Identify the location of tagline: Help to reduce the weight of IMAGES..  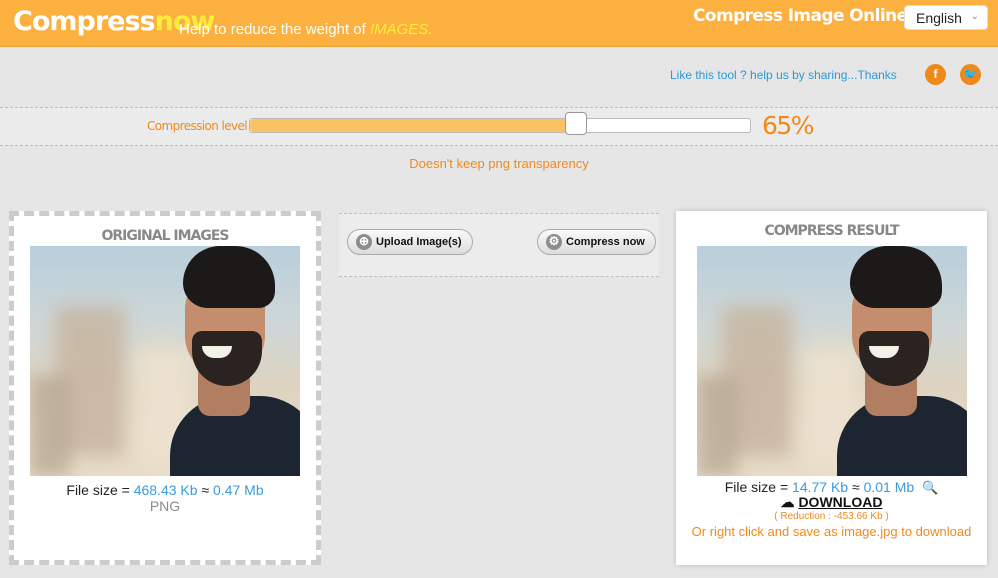
(305, 29).